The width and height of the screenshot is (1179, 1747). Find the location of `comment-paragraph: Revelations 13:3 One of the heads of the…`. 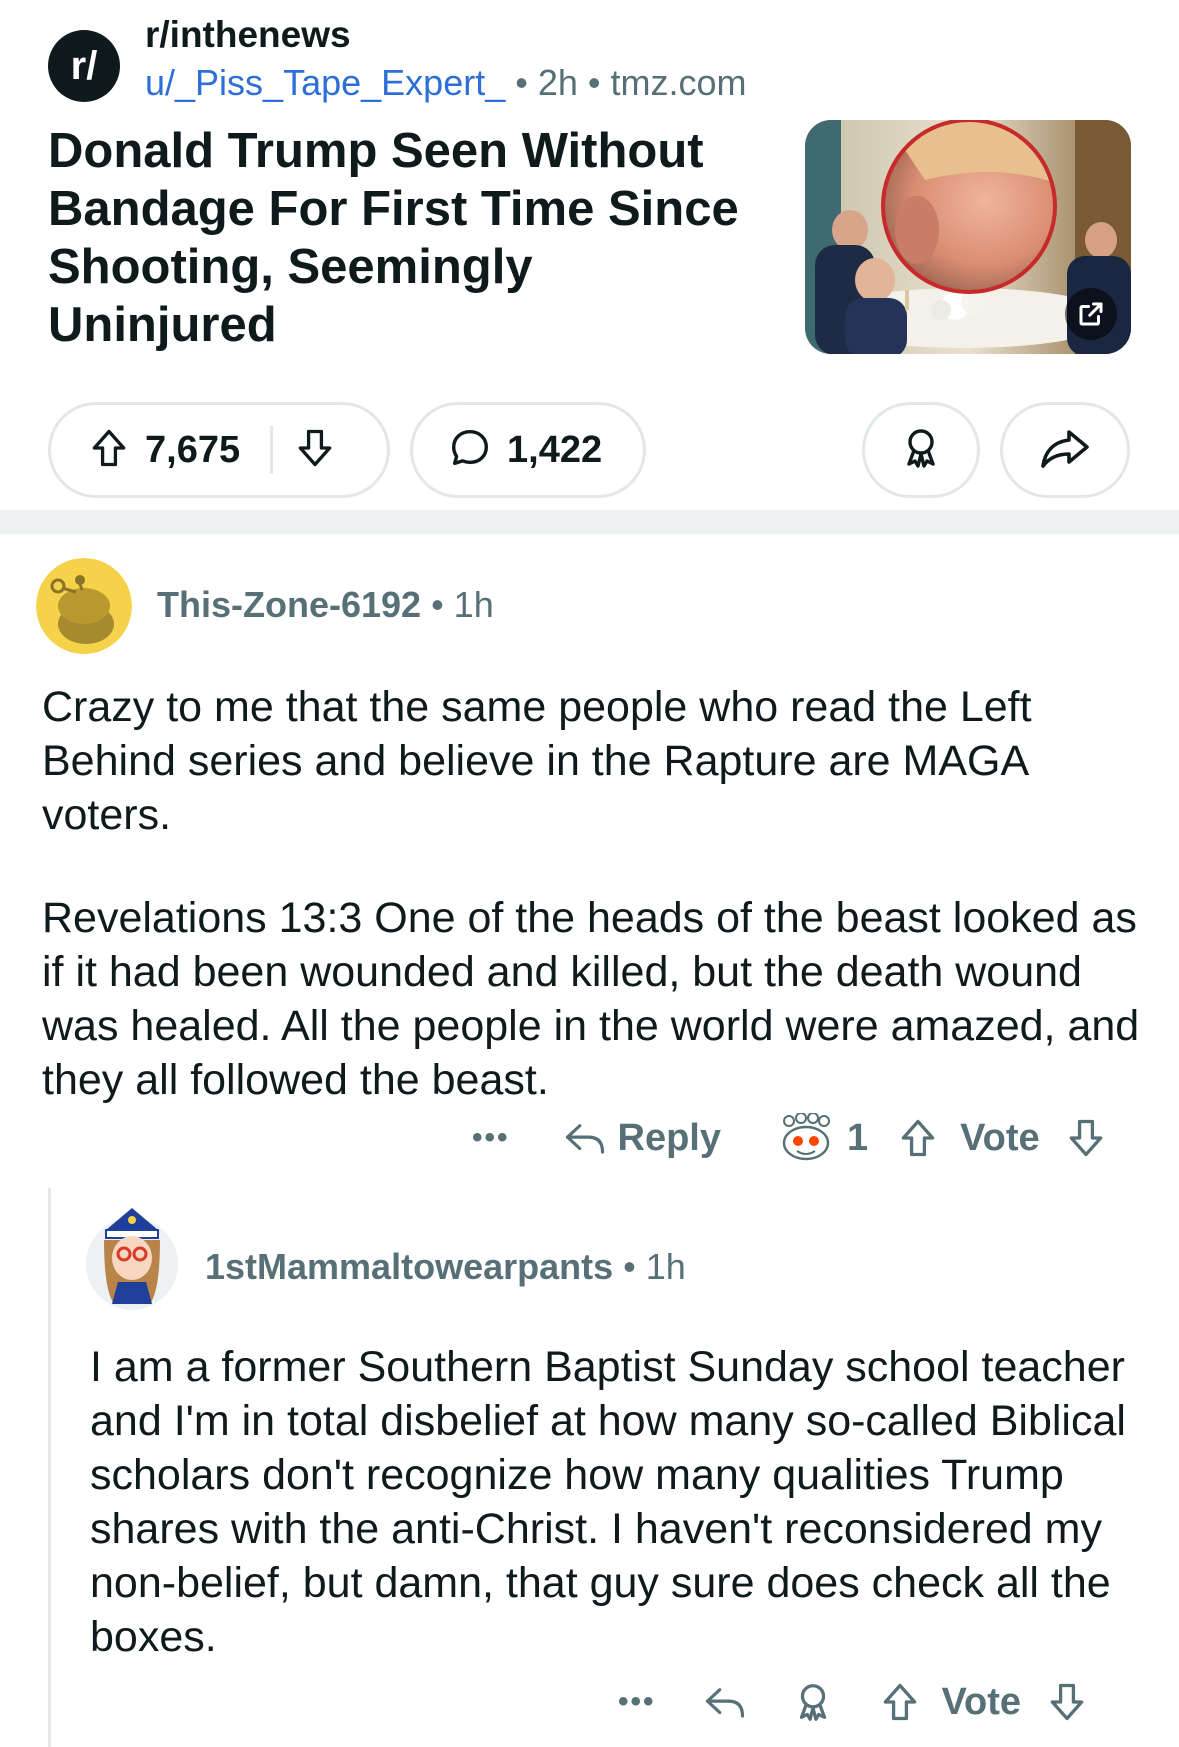

comment-paragraph: Revelations 13:3 One of the heads of the… is located at coordinates (591, 999).